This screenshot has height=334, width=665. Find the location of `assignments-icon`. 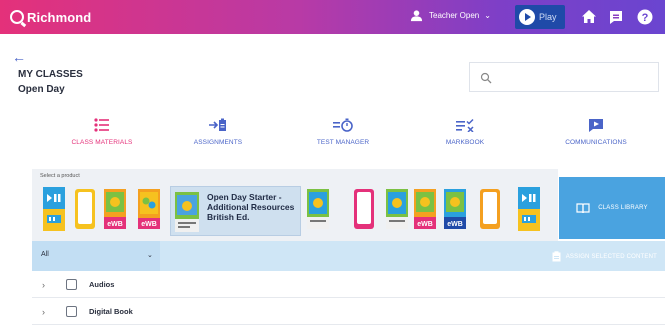

assignments-icon is located at coordinates (217, 124).